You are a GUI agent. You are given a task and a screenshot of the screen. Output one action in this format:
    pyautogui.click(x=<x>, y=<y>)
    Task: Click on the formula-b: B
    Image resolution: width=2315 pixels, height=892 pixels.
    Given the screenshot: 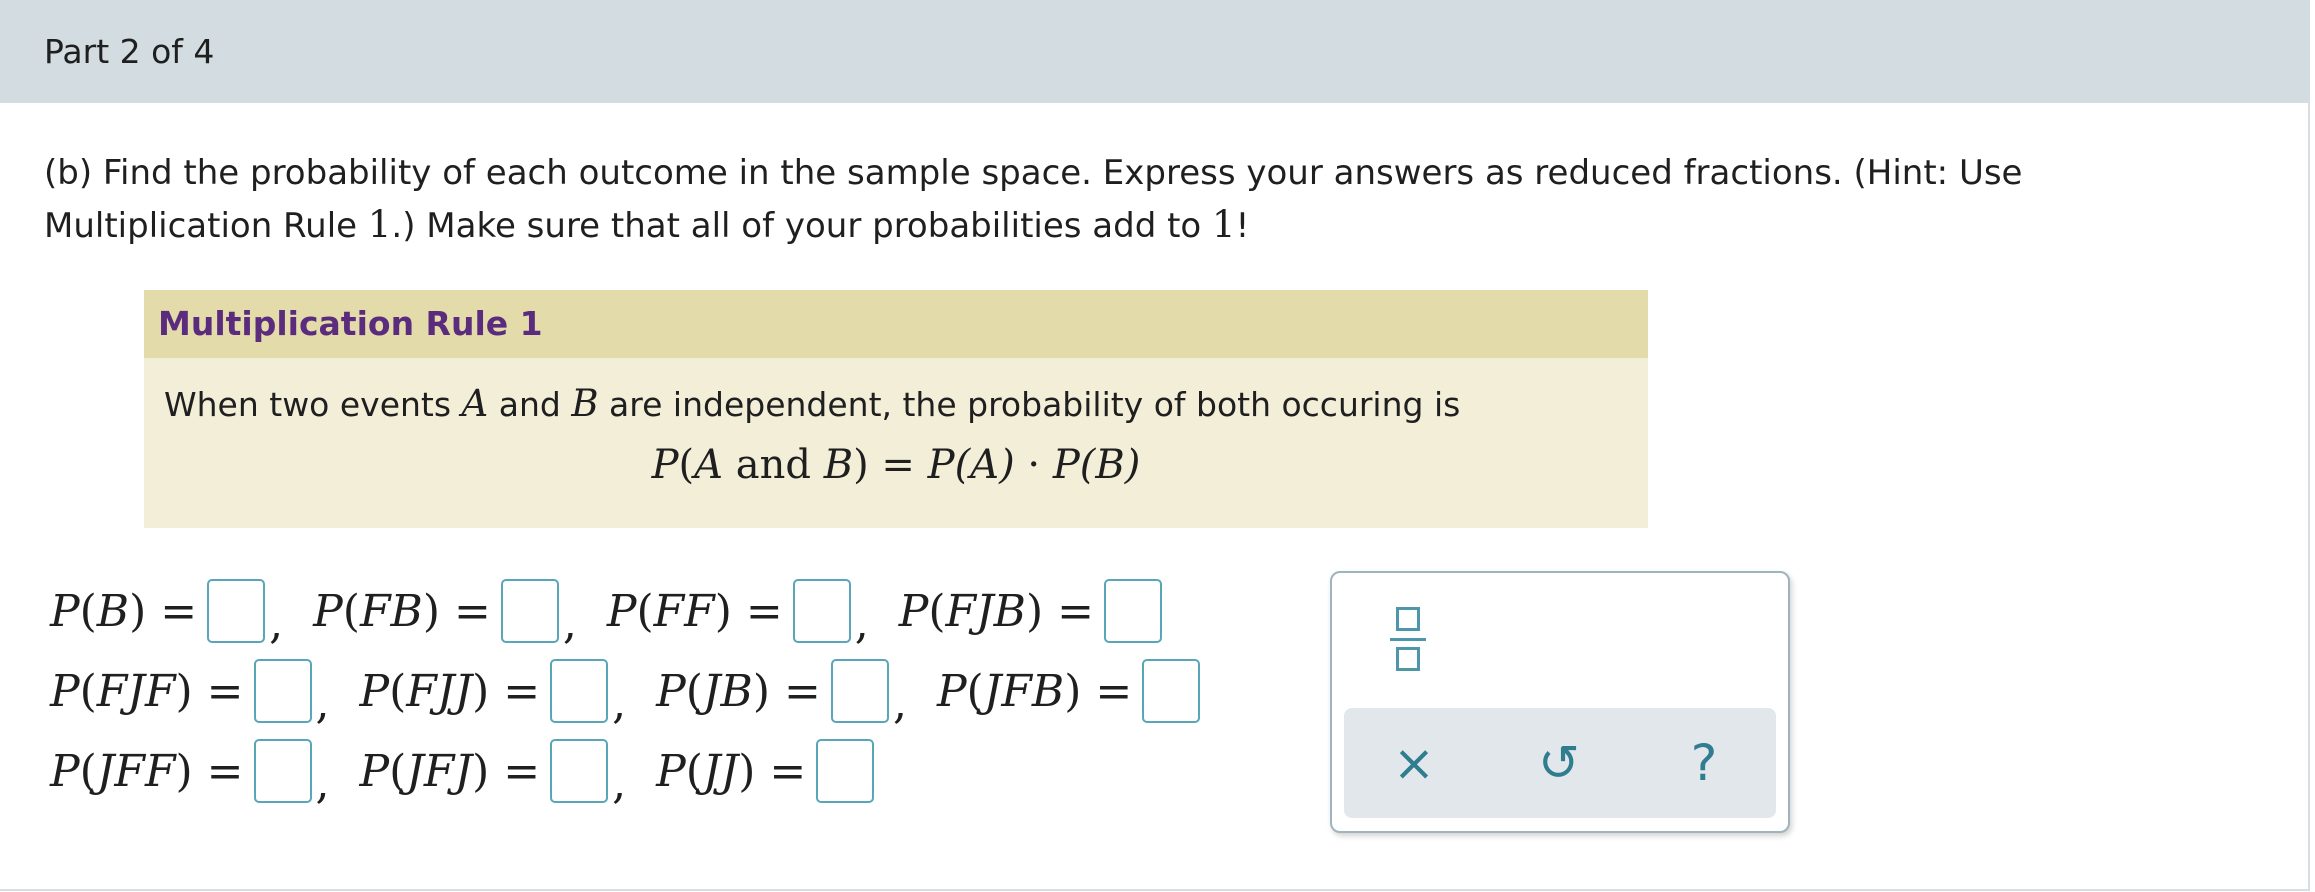 What is the action you would take?
    pyautogui.click(x=838, y=465)
    